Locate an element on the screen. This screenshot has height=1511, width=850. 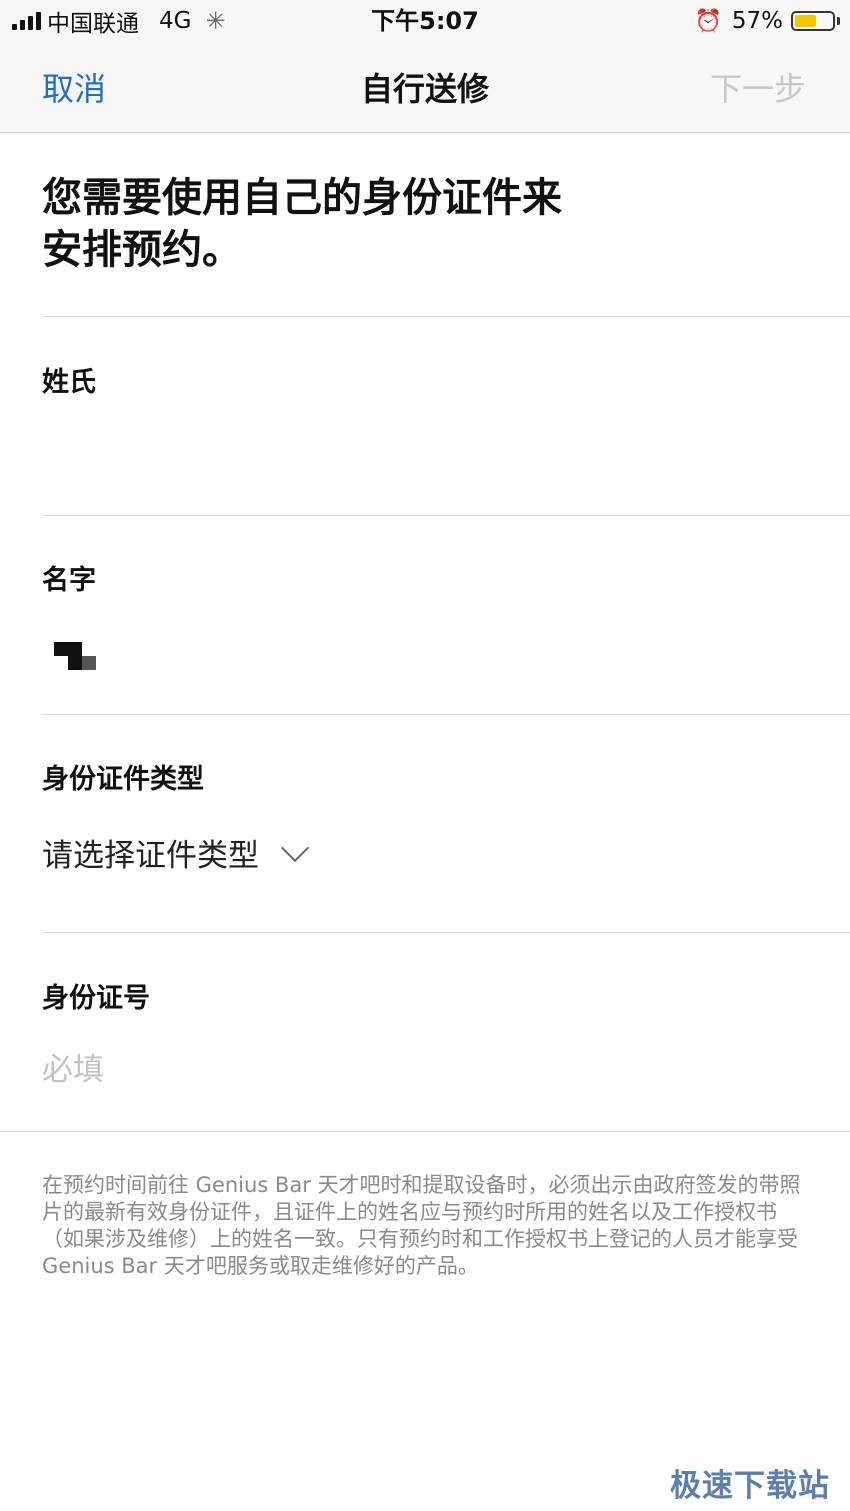
alarm-clock-icon: ⏰ is located at coordinates (708, 21).